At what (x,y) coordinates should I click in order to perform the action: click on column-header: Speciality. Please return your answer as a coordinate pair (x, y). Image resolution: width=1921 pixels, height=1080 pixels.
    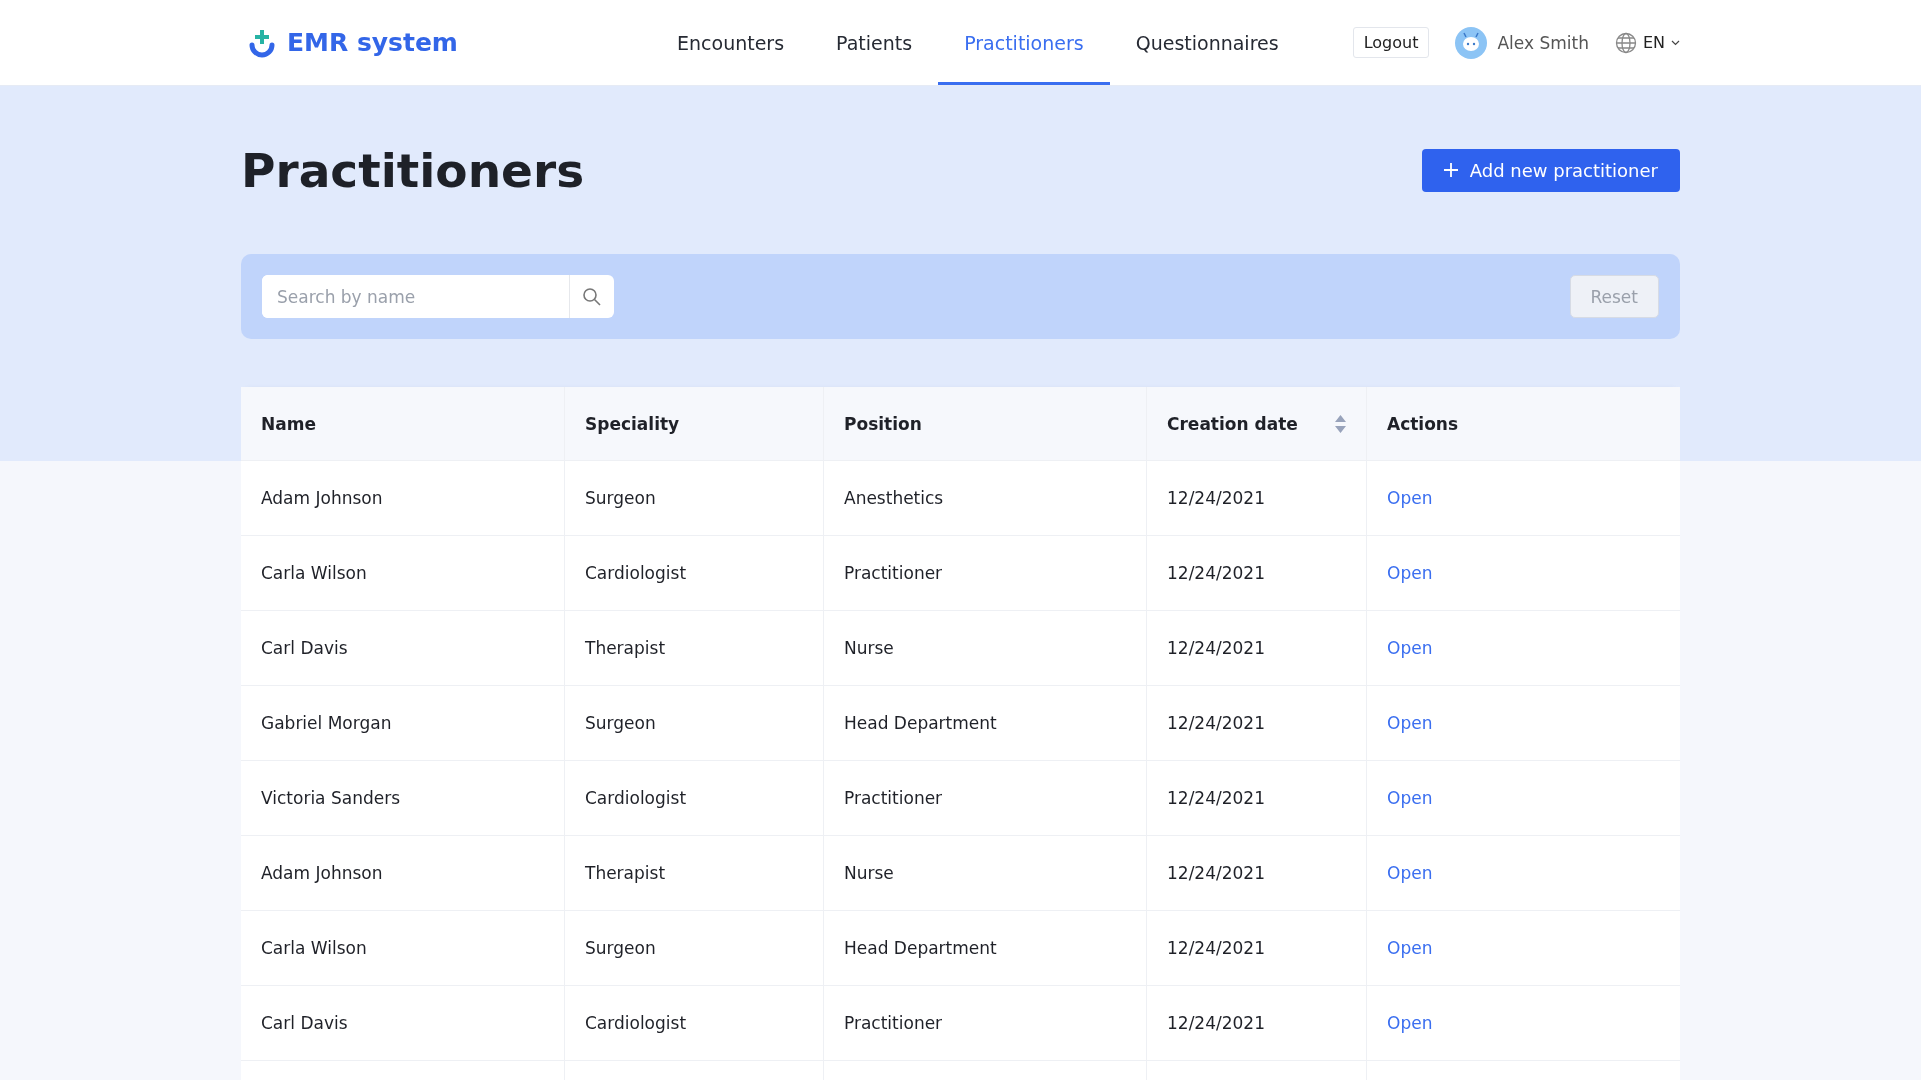
    Looking at the image, I should click on (632, 423).